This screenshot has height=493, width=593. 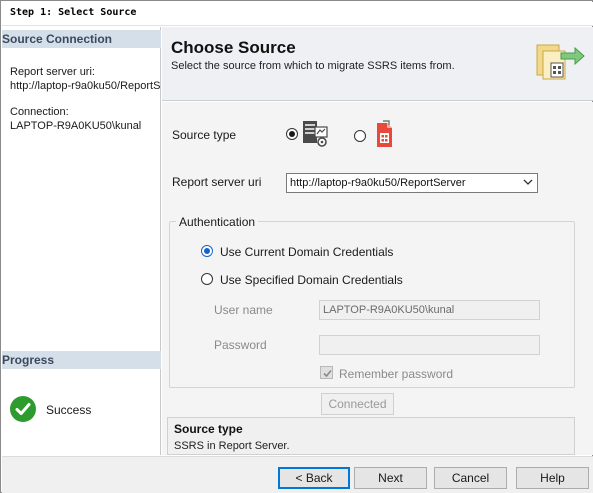 What do you see at coordinates (73, 12) in the screenshot?
I see `window-title: Step 1: Select Source` at bounding box center [73, 12].